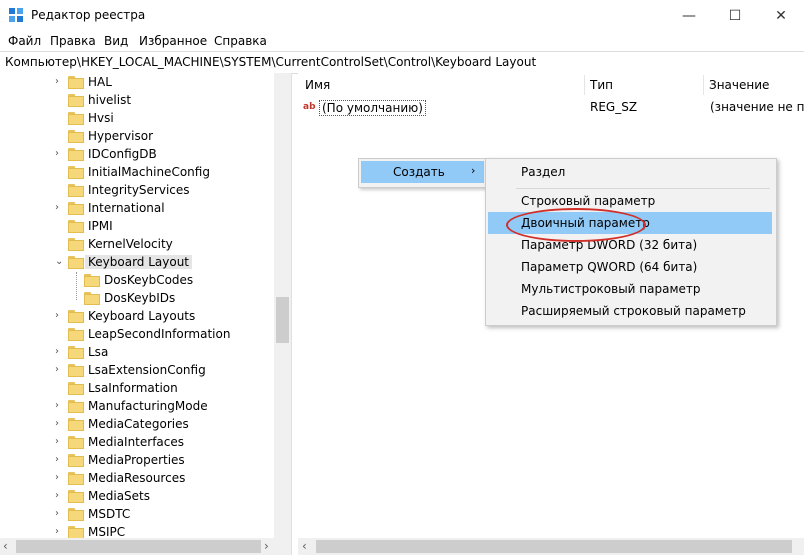 The width and height of the screenshot is (804, 555). What do you see at coordinates (317, 85) in the screenshot?
I see `column-name-header: Имя` at bounding box center [317, 85].